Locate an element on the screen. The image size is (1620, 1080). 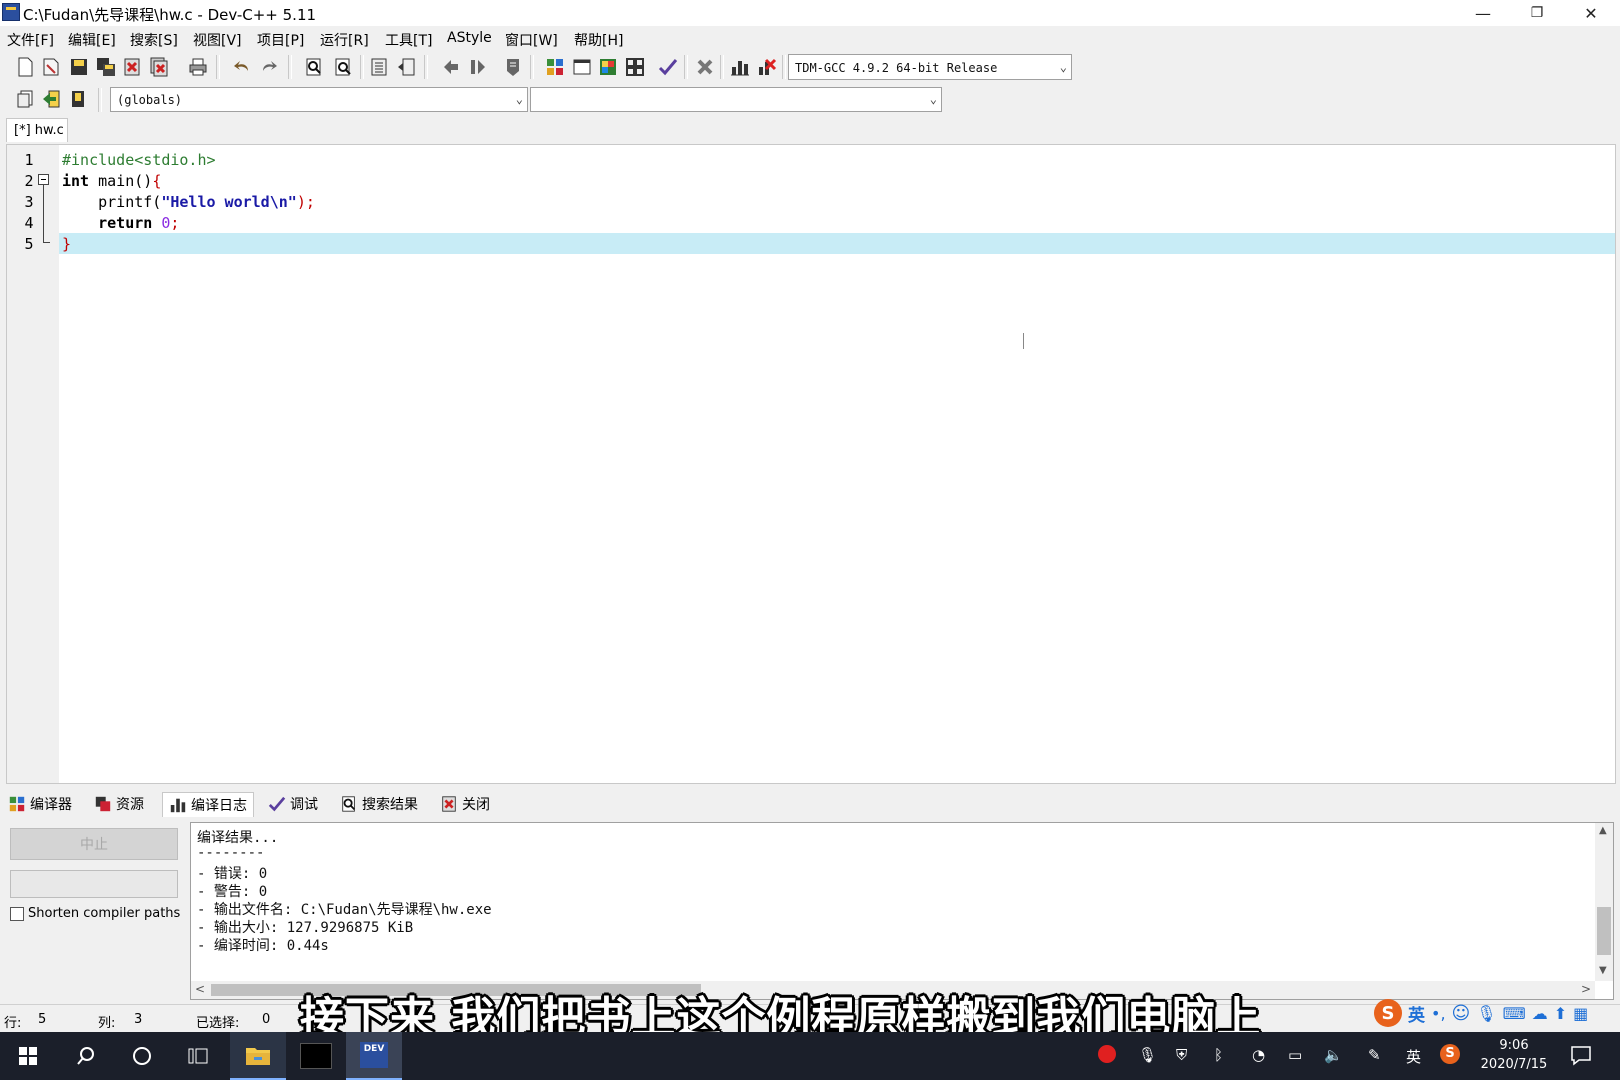
goto-prev-icon is located at coordinates (451, 67).